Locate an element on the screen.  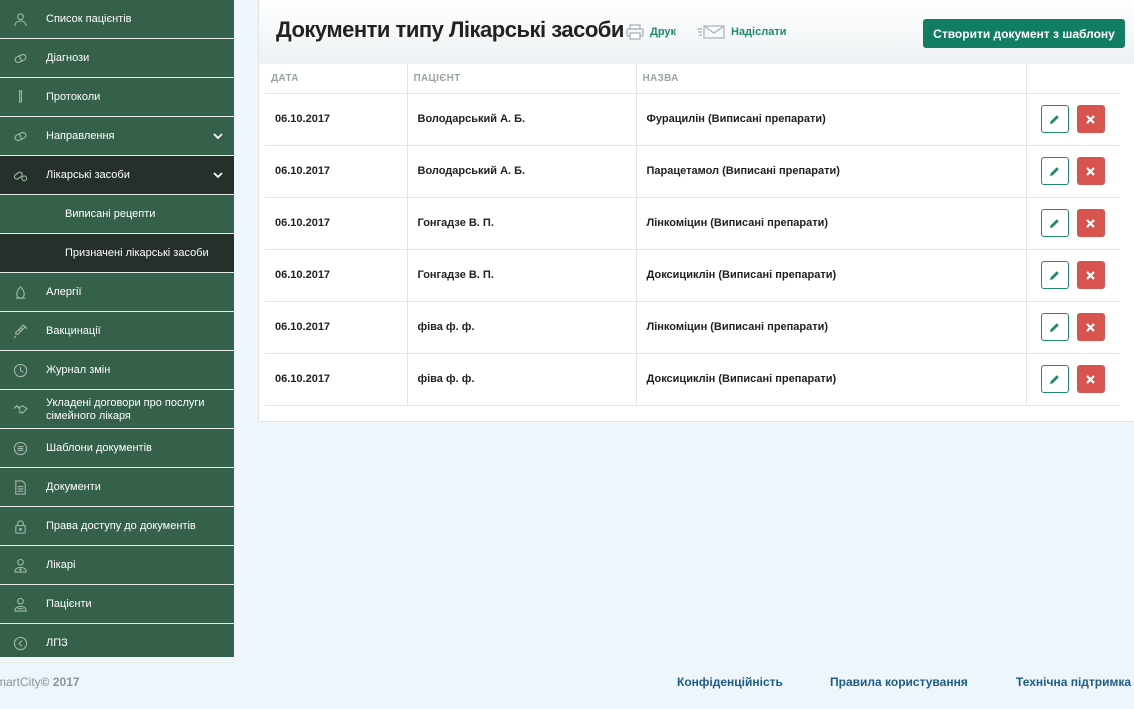
sidebar-item-protocols: Протоколи is located at coordinates (117, 97).